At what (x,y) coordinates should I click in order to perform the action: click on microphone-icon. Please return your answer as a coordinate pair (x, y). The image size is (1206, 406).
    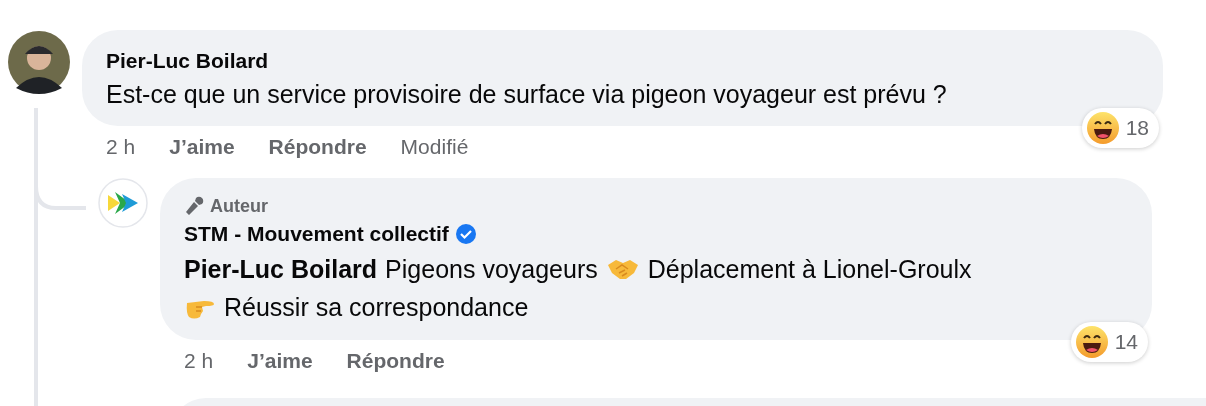
    Looking at the image, I should click on (194, 206).